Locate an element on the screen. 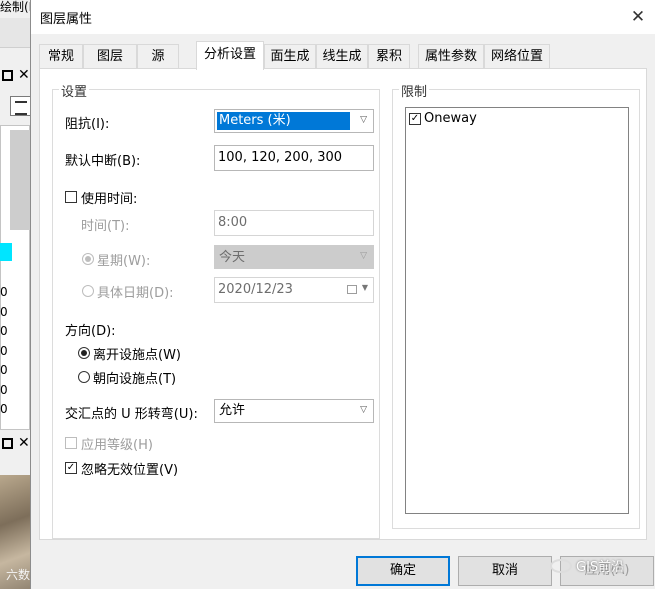 The width and height of the screenshot is (655, 589). calendar-icon is located at coordinates (352, 289).